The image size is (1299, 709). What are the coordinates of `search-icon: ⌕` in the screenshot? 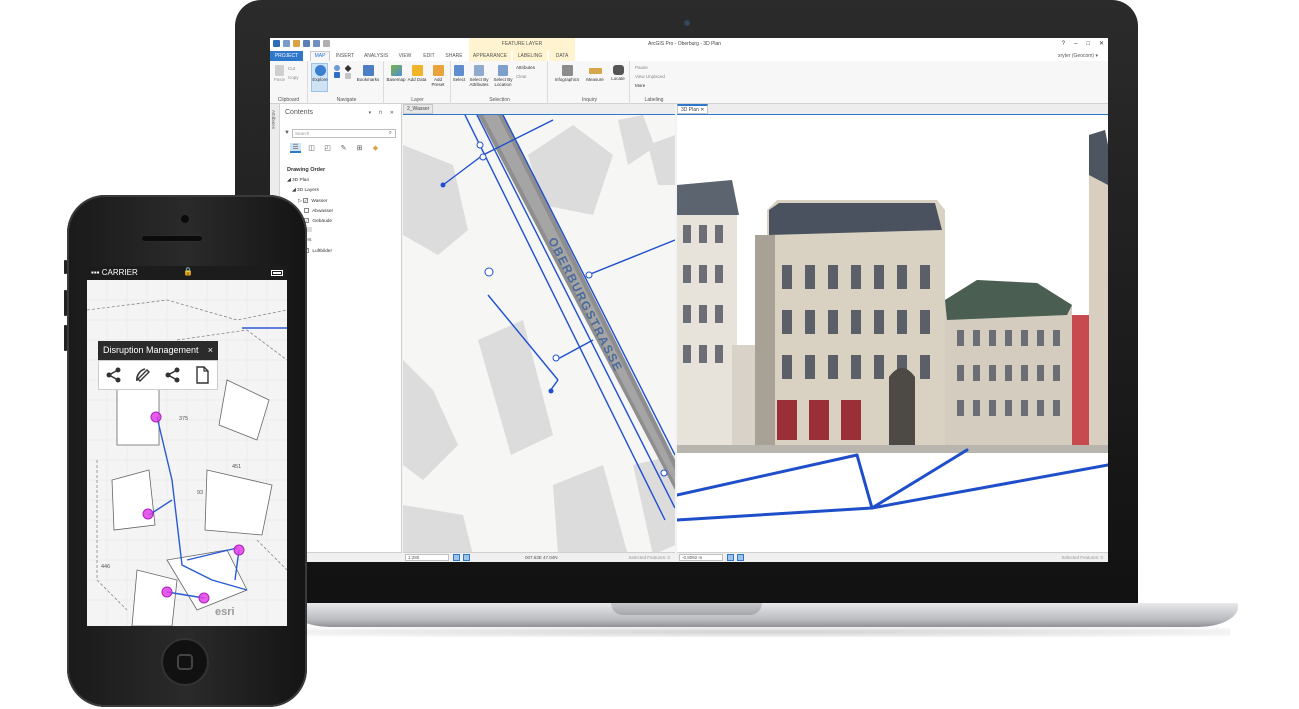 It's located at (390, 133).